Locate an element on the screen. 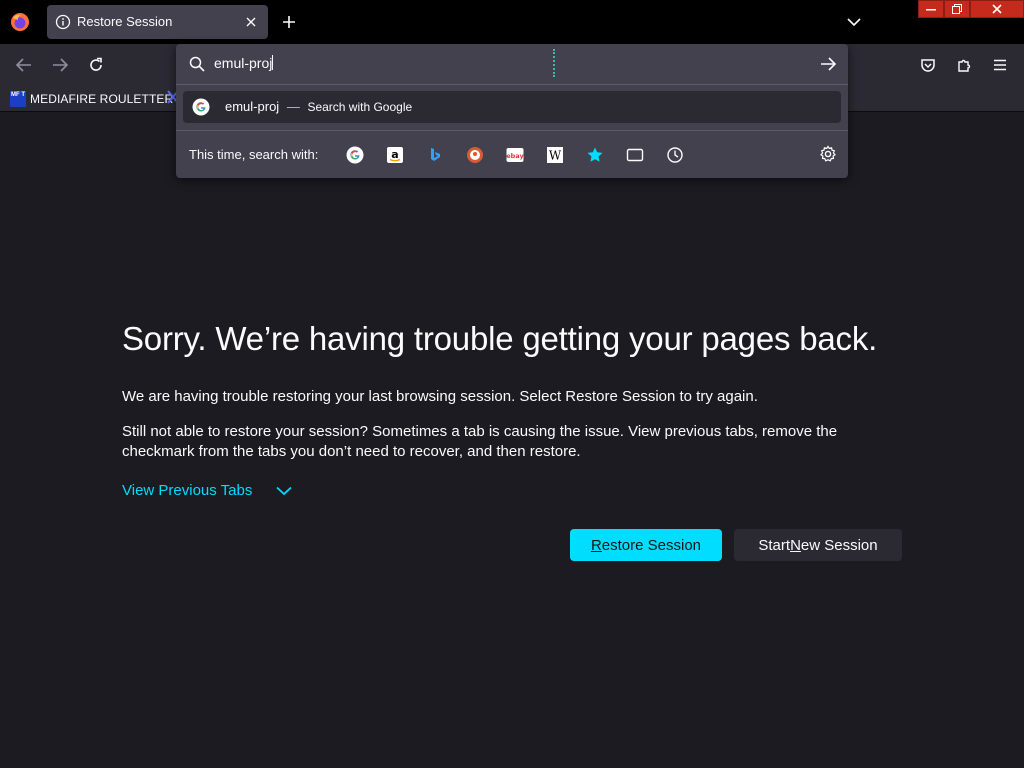 This screenshot has width=1024, height=768. ebay-icon: ebay is located at coordinates (515, 155).